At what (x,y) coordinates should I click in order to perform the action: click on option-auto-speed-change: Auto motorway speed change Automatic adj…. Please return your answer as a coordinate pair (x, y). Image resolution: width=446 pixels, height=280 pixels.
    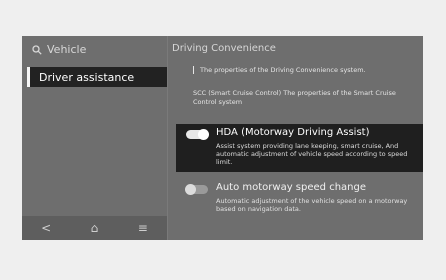
    Looking at the image, I should click on (299, 199).